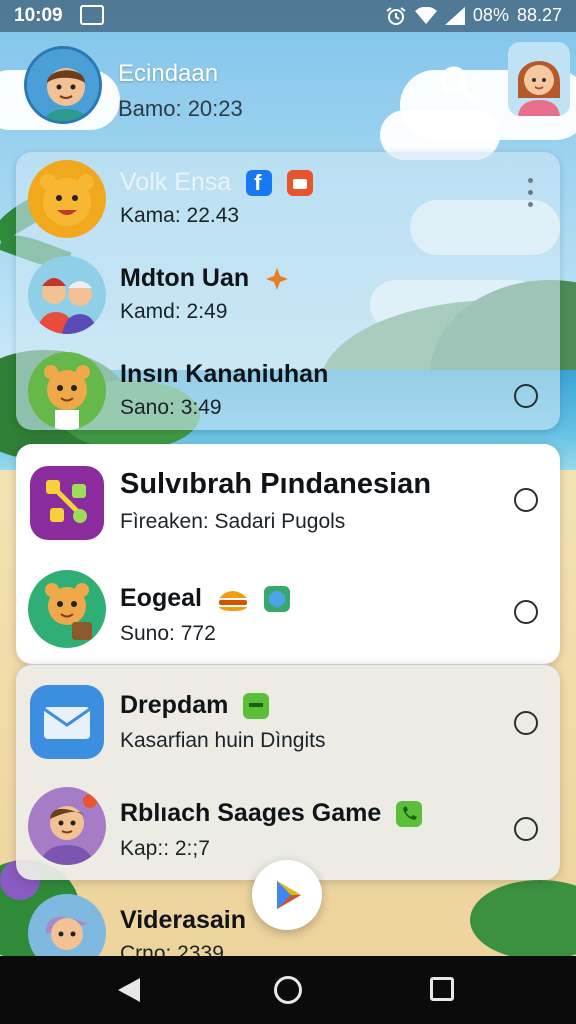  Describe the element at coordinates (67, 722) in the screenshot. I see `mail-app-icon` at that location.